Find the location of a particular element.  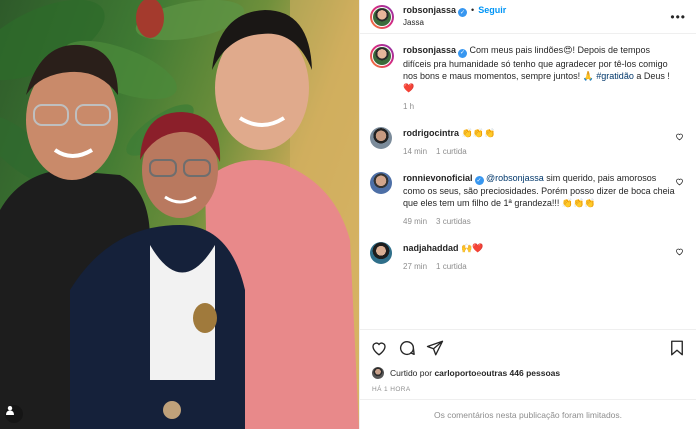

person-tag-icon is located at coordinates (14, 414).